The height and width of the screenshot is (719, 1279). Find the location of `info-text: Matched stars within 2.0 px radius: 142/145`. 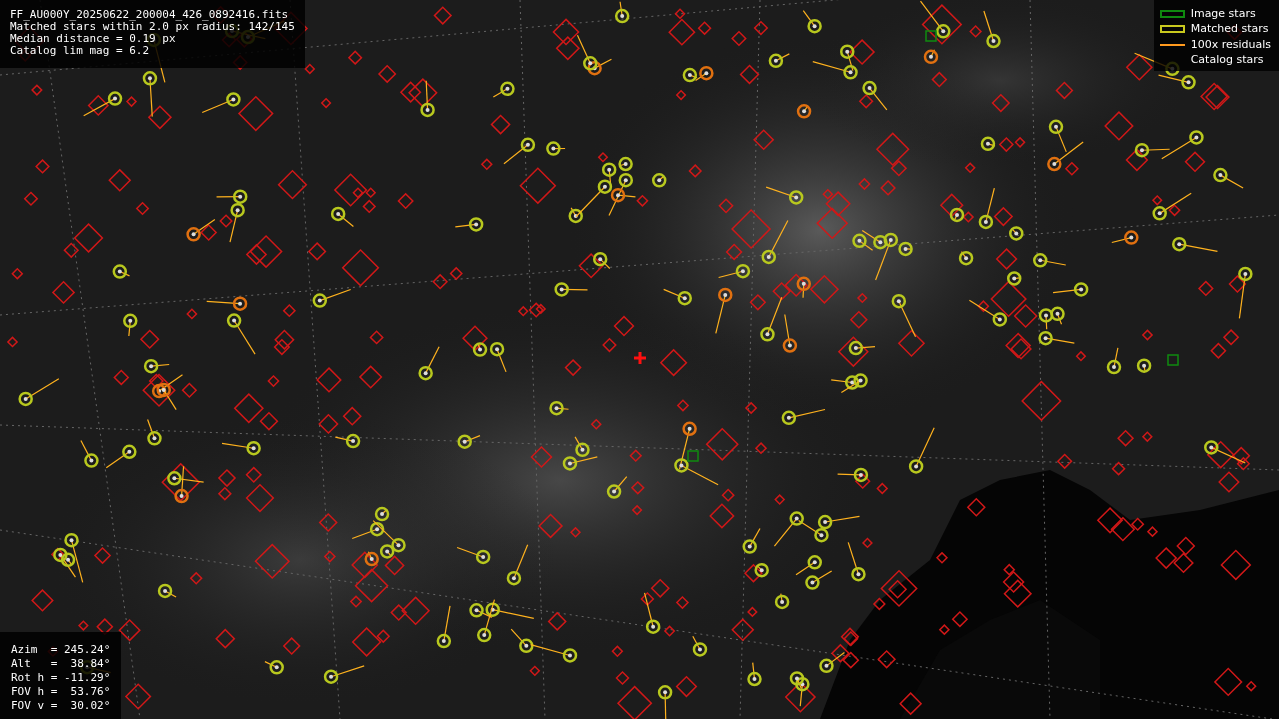

info-text: Matched stars within 2.0 px radius: 142/145 is located at coordinates (152, 27).